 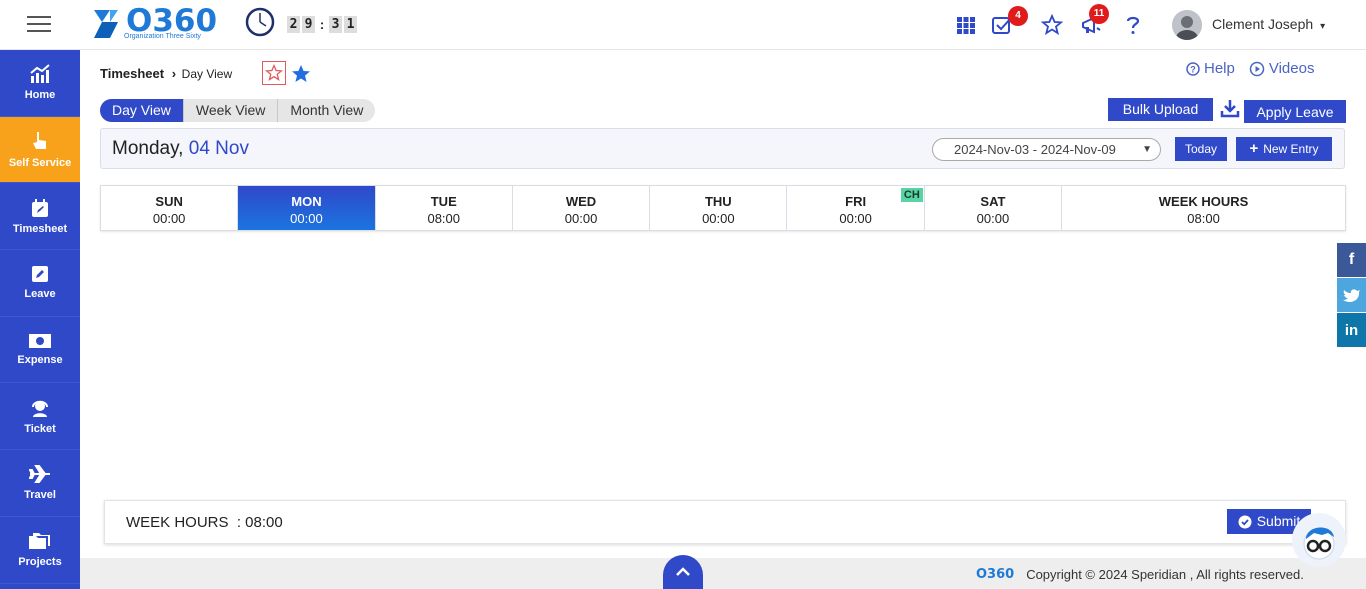 What do you see at coordinates (582, 208) in the screenshot?
I see `day-cell-wed: WED 00:00` at bounding box center [582, 208].